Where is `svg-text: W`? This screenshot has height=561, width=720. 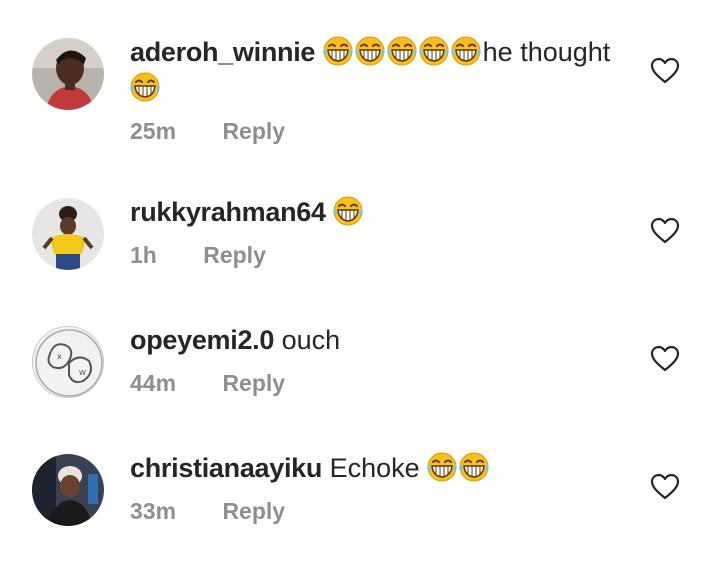
svg-text: W is located at coordinates (82, 373).